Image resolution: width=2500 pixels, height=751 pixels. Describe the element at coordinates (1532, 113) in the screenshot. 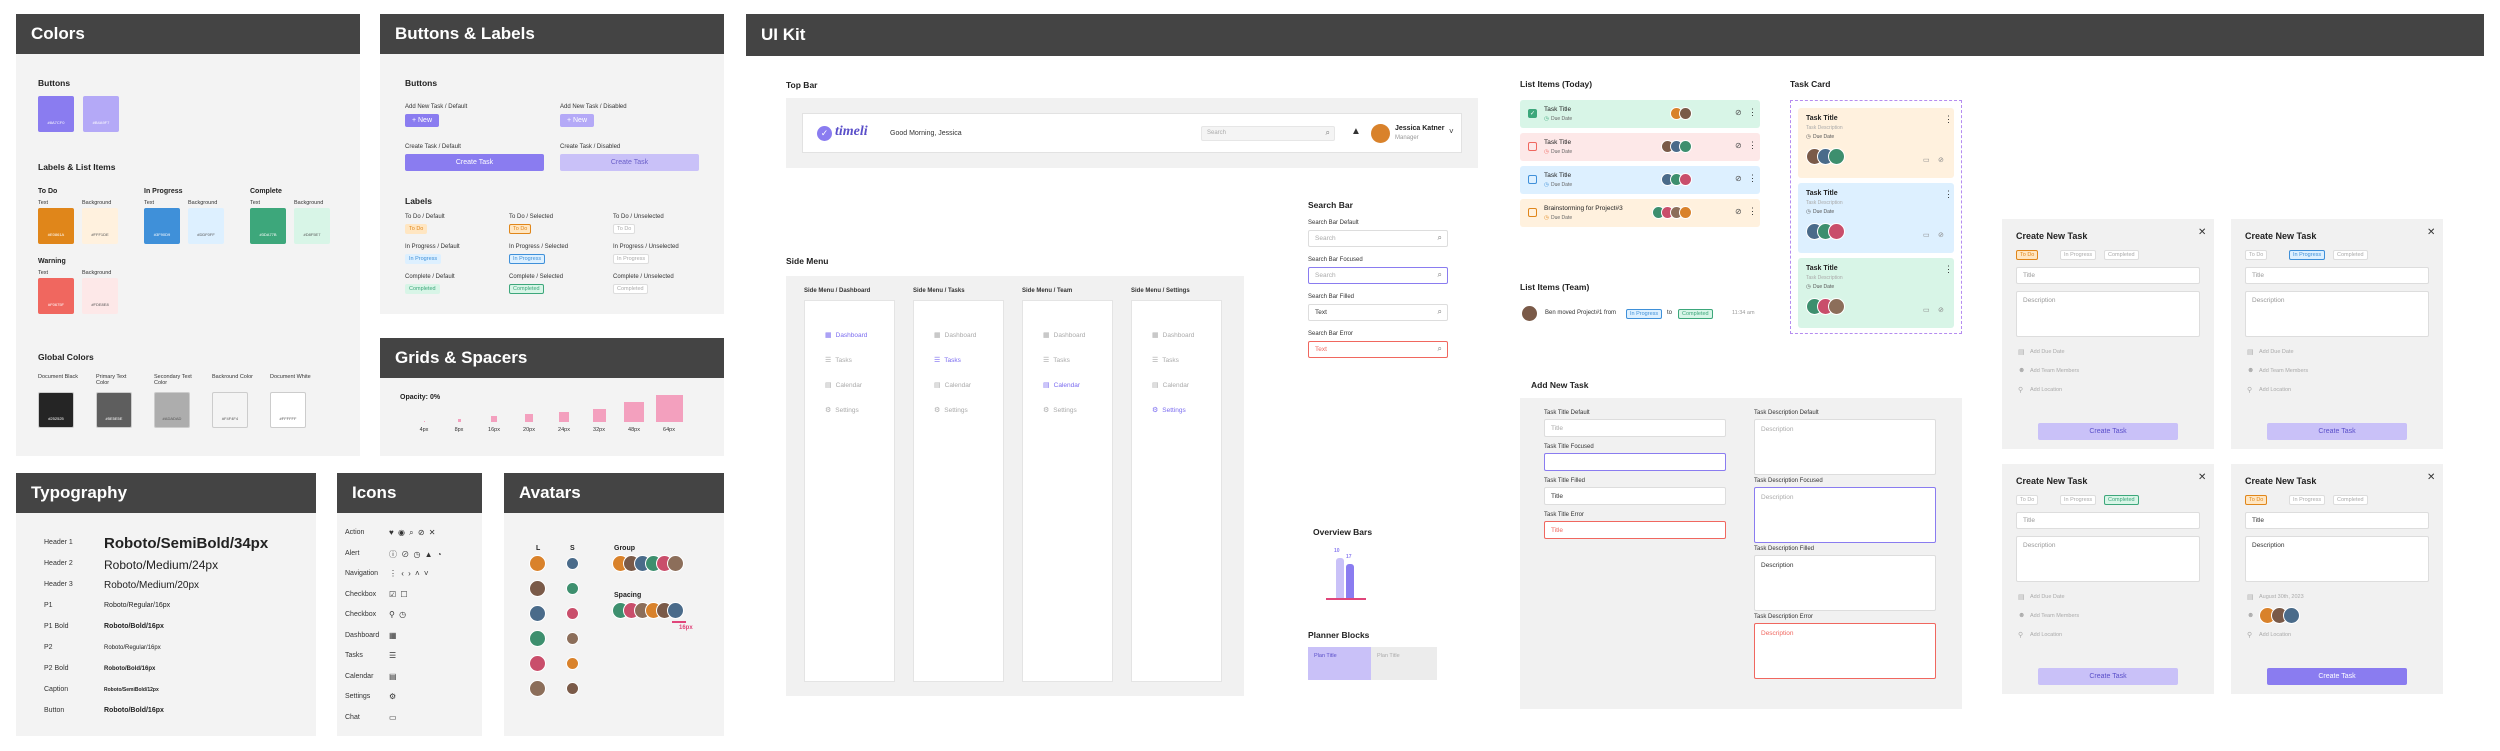

I see `checkbox: ✓` at that location.